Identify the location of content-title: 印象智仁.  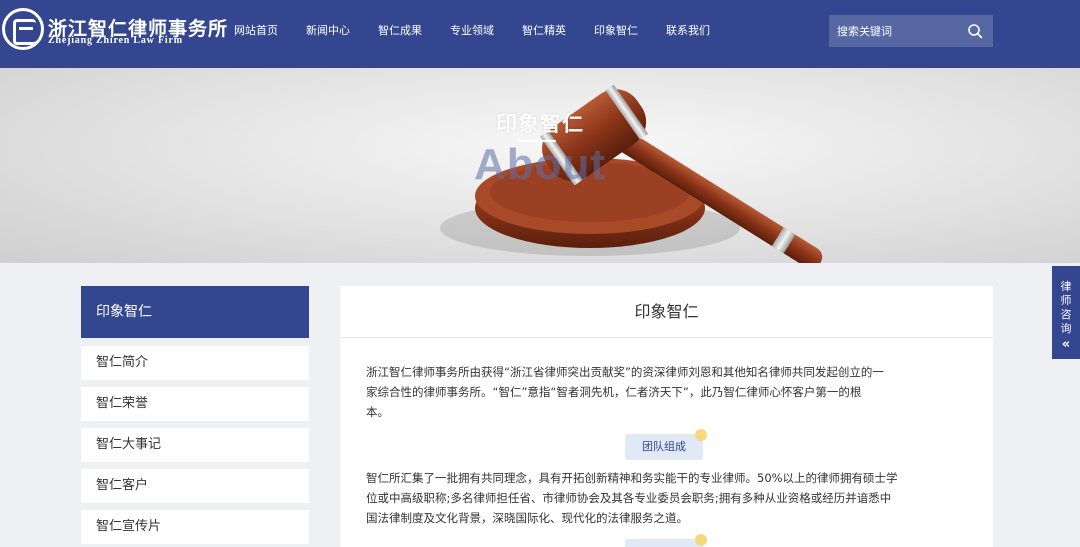
(666, 312).